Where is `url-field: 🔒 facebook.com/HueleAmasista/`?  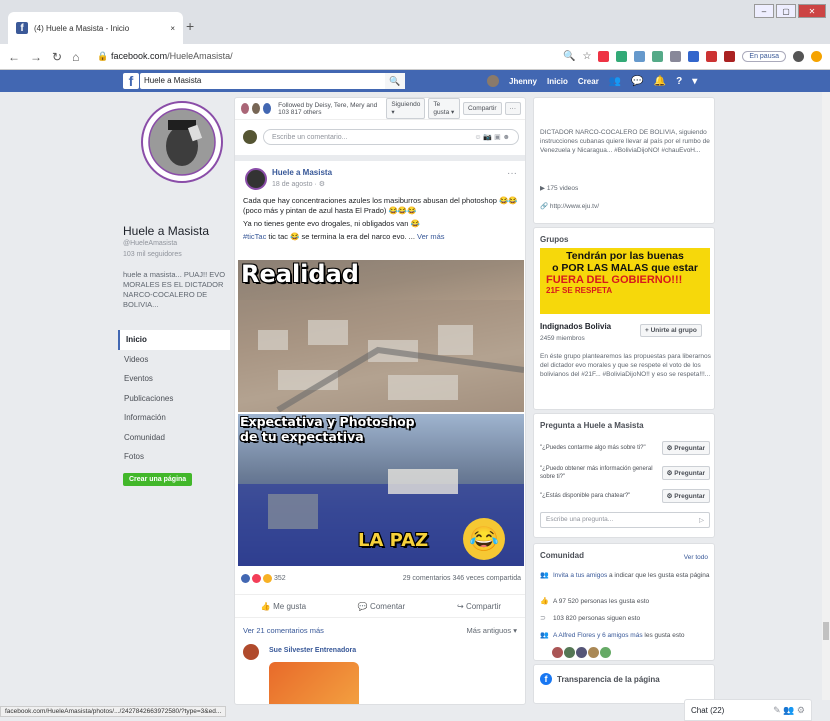
url-field: 🔒 facebook.com/HueleAmasista/ is located at coordinates (164, 56).